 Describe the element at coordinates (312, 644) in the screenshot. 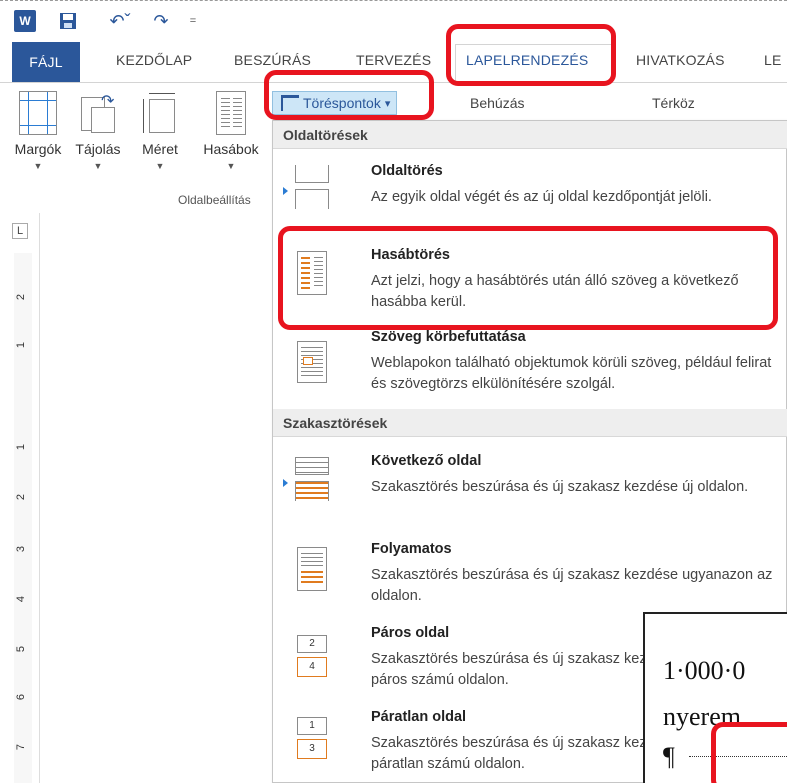

I see `even-icon-num: 2` at that location.